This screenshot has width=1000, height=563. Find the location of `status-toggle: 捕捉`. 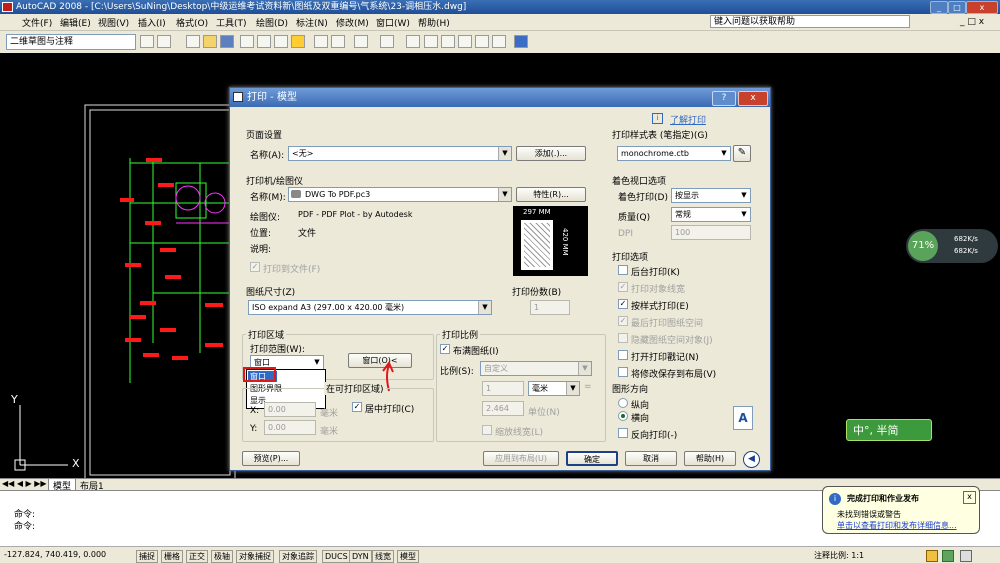

status-toggle: 捕捉 is located at coordinates (147, 556).